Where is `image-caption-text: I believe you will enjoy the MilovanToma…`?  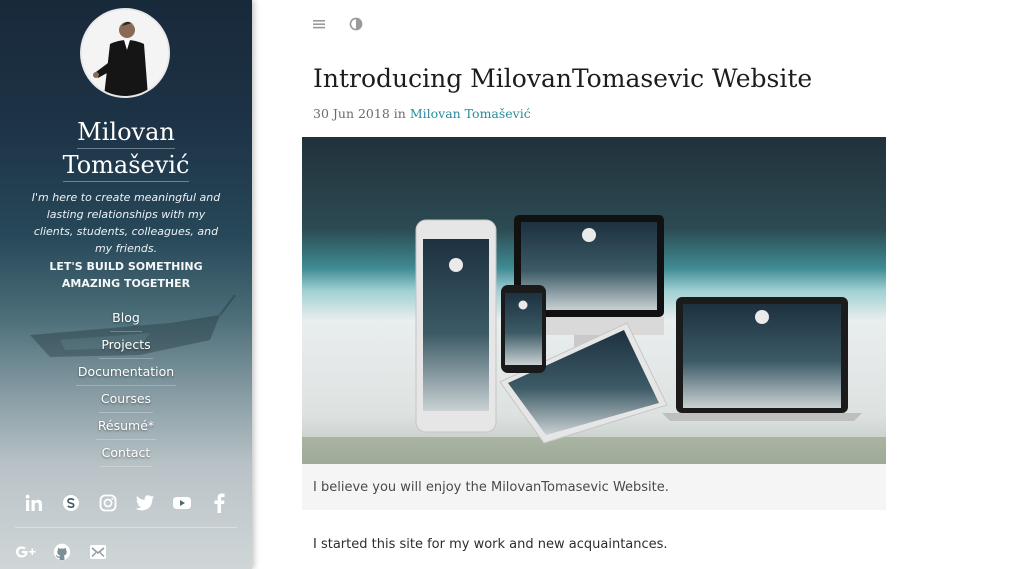
image-caption-text: I believe you will enjoy the MilovanToma… is located at coordinates (491, 487).